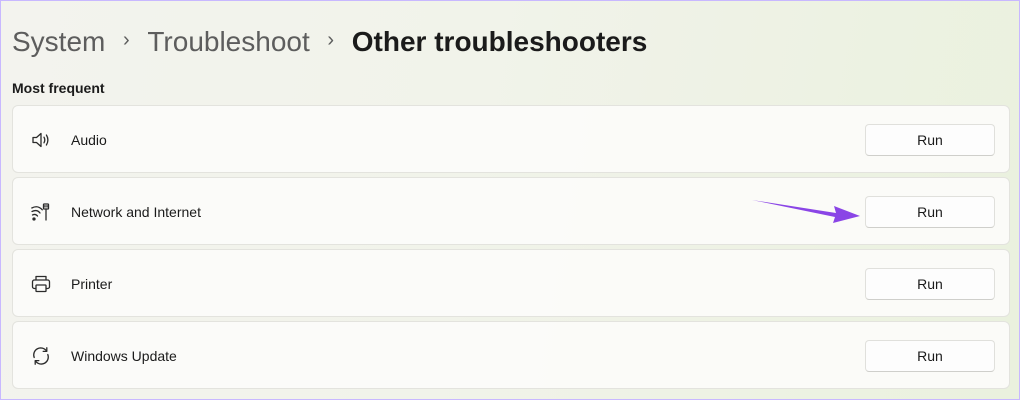  What do you see at coordinates (58, 88) in the screenshot?
I see `section-title: Most frequent` at bounding box center [58, 88].